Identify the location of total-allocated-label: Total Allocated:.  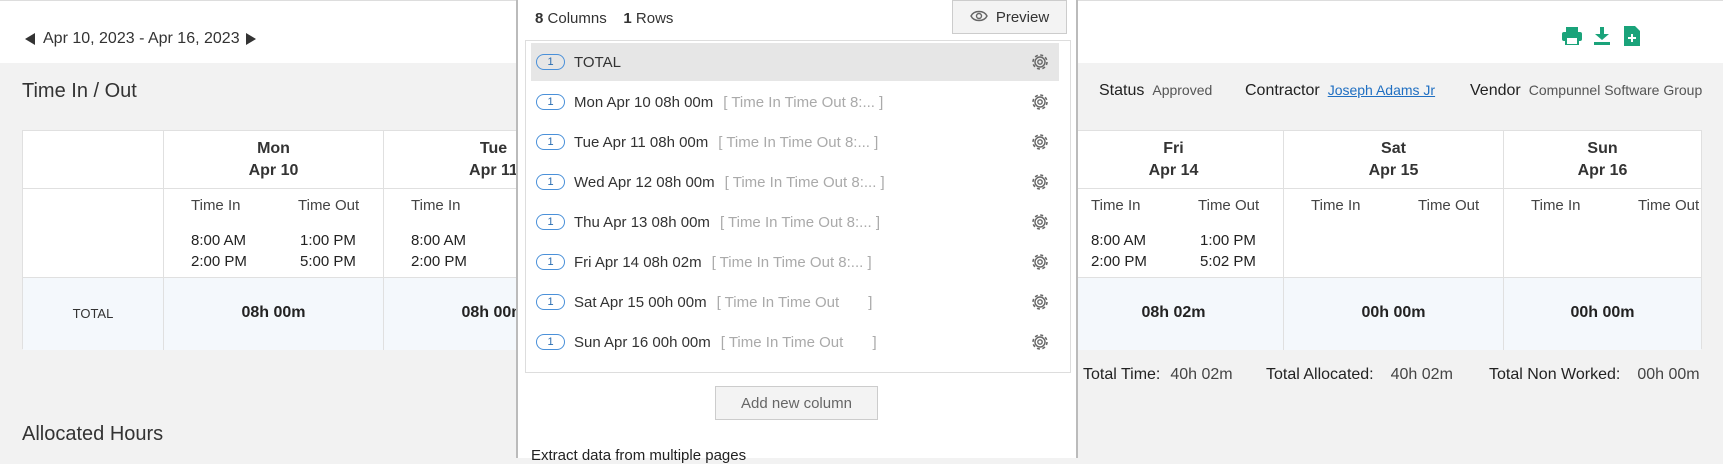
(1320, 374).